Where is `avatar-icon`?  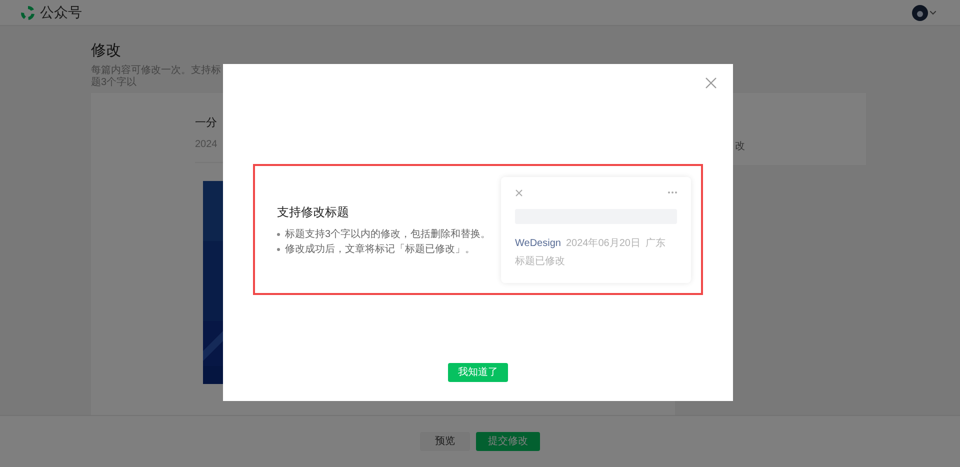 avatar-icon is located at coordinates (920, 12).